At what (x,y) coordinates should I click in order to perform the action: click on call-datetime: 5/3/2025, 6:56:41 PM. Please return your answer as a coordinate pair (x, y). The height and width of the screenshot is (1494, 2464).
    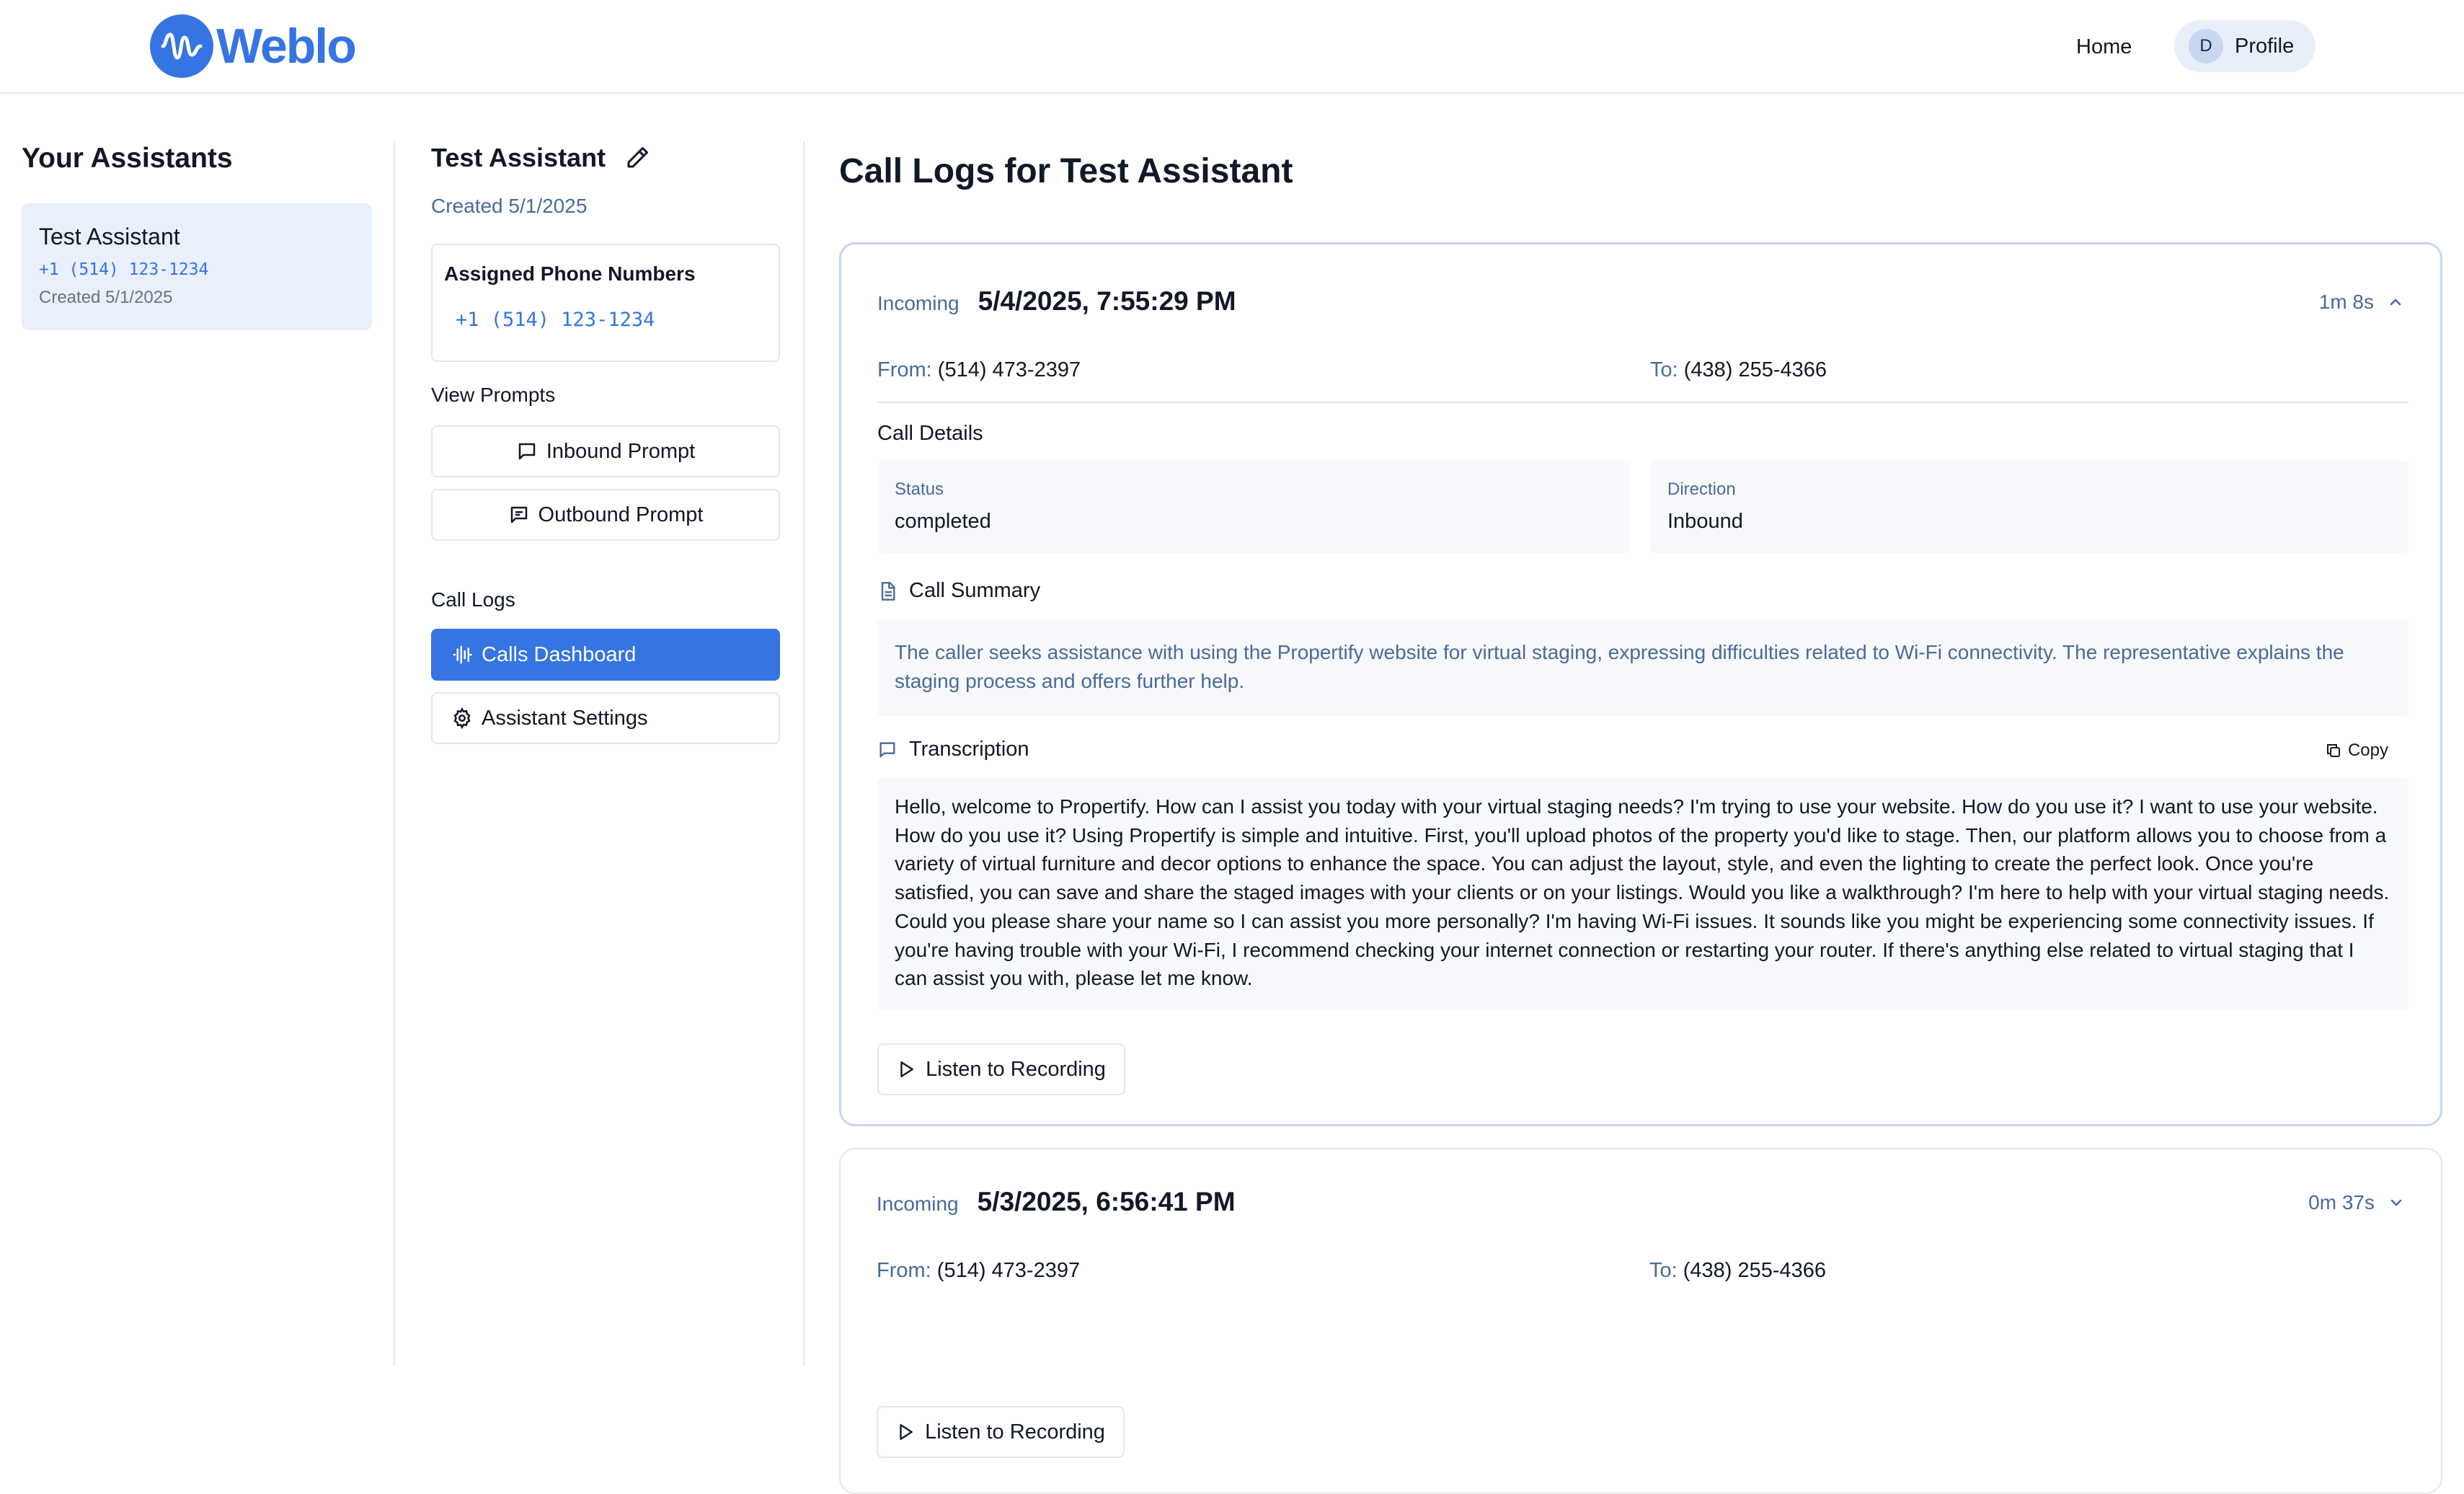
    Looking at the image, I should click on (1106, 1201).